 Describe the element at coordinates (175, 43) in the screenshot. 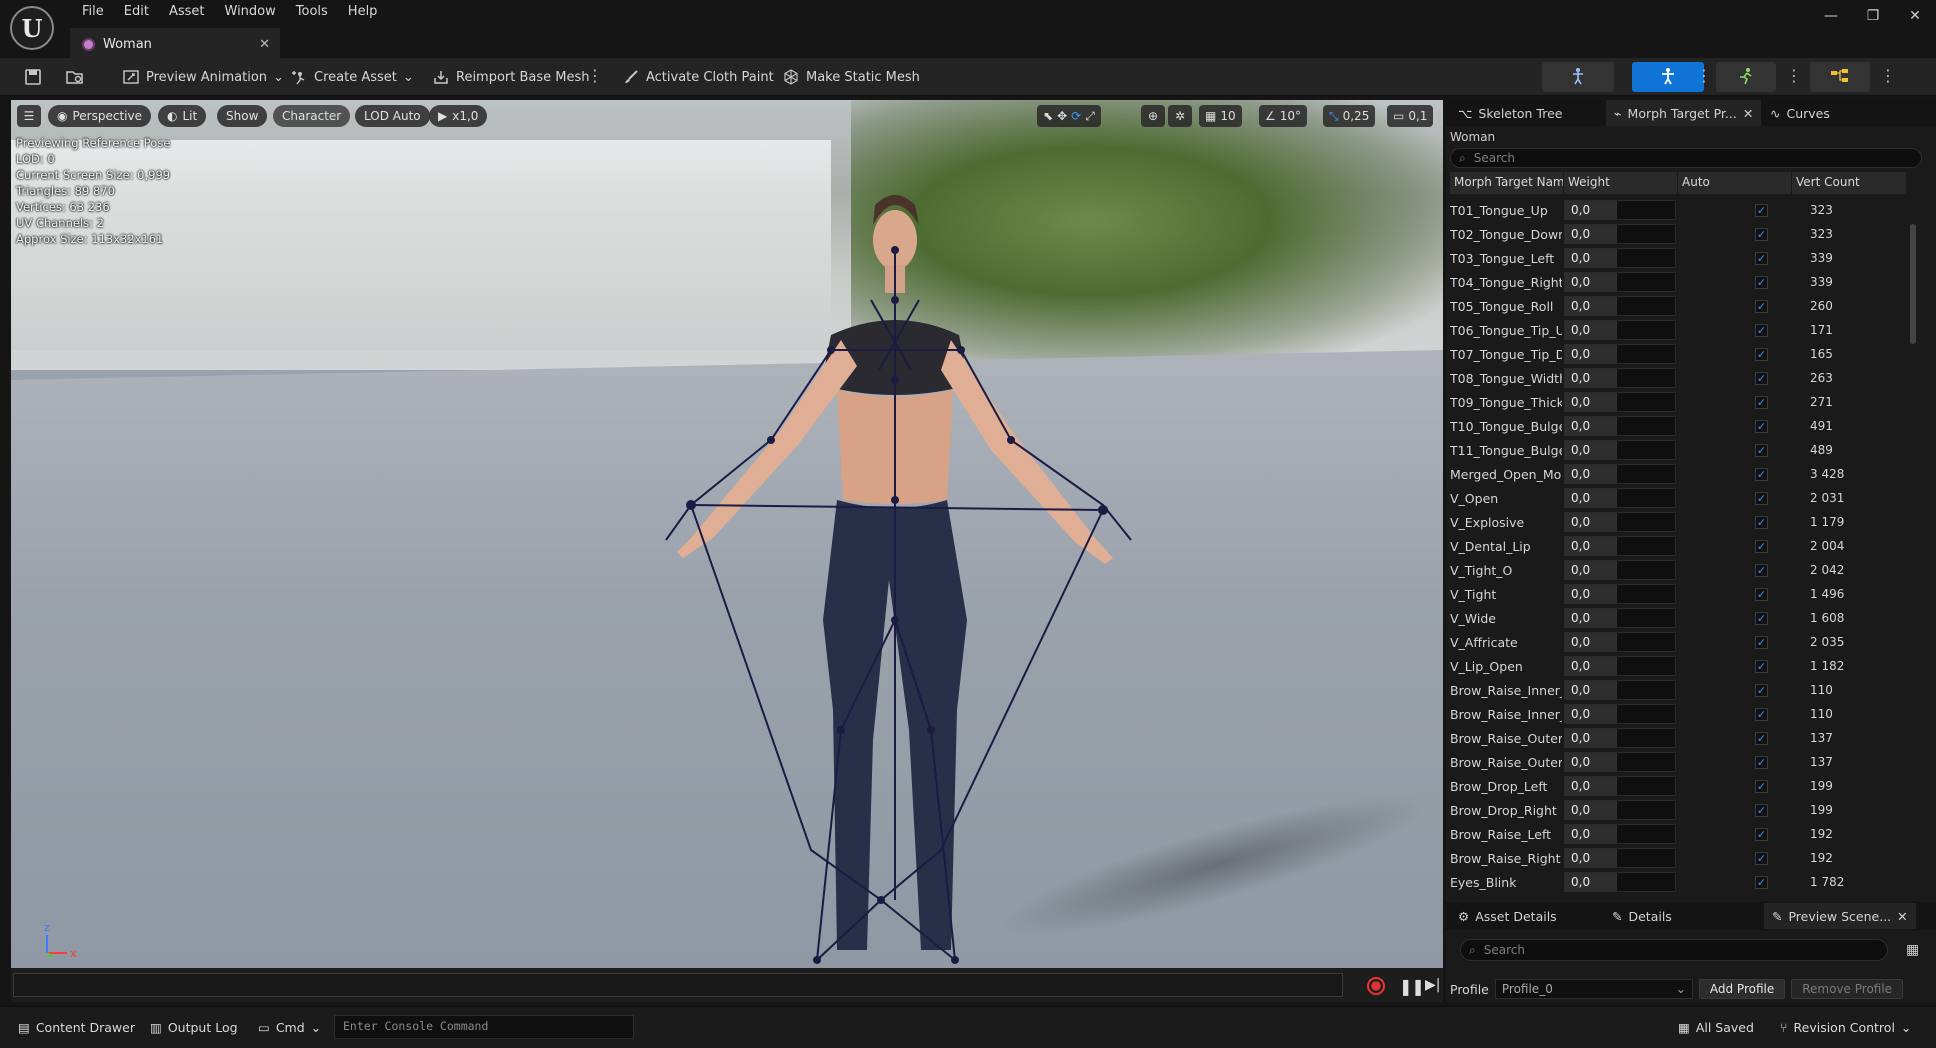

I see `editor-tab-woman: Woman ✕` at that location.